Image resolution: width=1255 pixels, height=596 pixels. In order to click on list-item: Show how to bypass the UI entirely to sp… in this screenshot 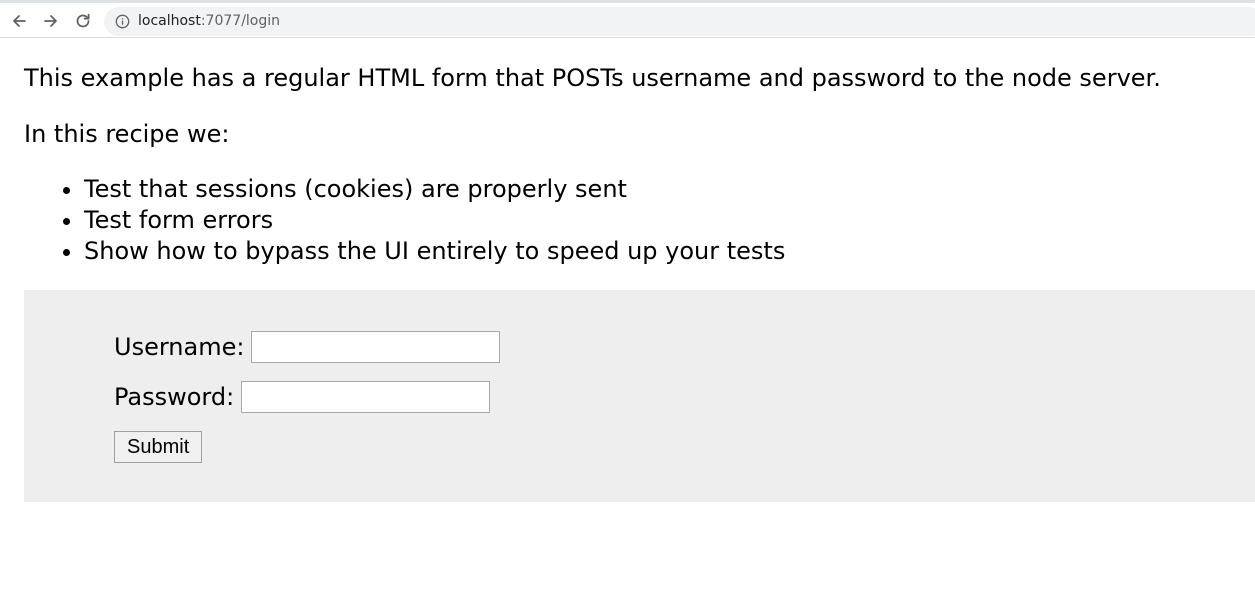, I will do `click(434, 251)`.